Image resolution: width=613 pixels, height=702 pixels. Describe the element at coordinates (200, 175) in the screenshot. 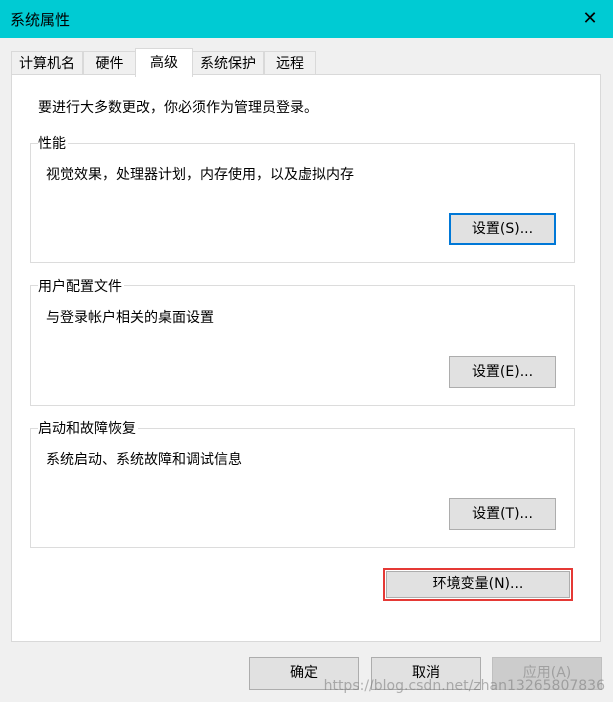

I see `performance-description: 视觉效果，处理器计划，内存使用，以及虚拟内存` at that location.